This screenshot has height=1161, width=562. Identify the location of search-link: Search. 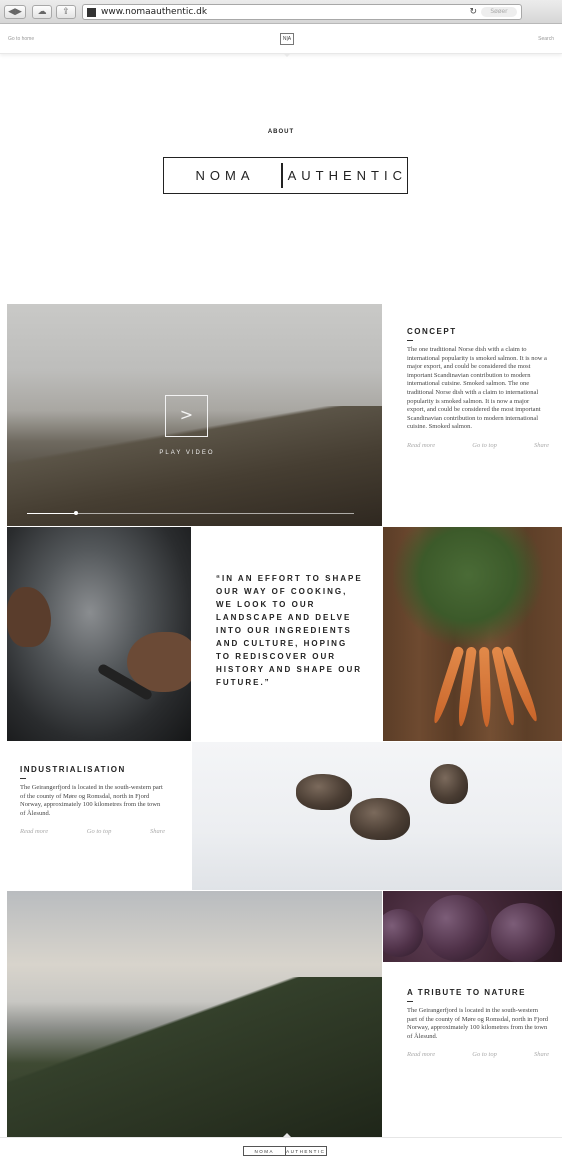
(546, 39).